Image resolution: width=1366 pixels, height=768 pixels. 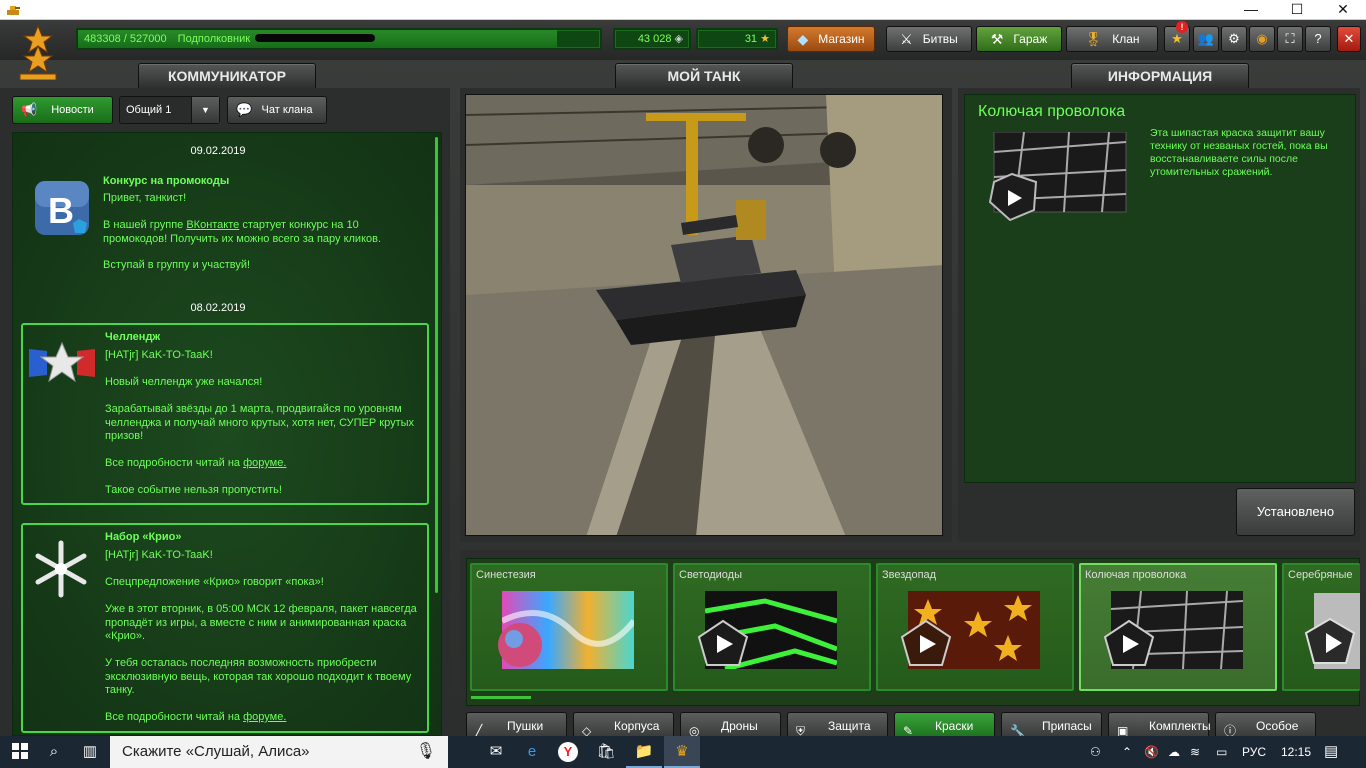 What do you see at coordinates (214, 39) in the screenshot?
I see `rank-name: Подполковник` at bounding box center [214, 39].